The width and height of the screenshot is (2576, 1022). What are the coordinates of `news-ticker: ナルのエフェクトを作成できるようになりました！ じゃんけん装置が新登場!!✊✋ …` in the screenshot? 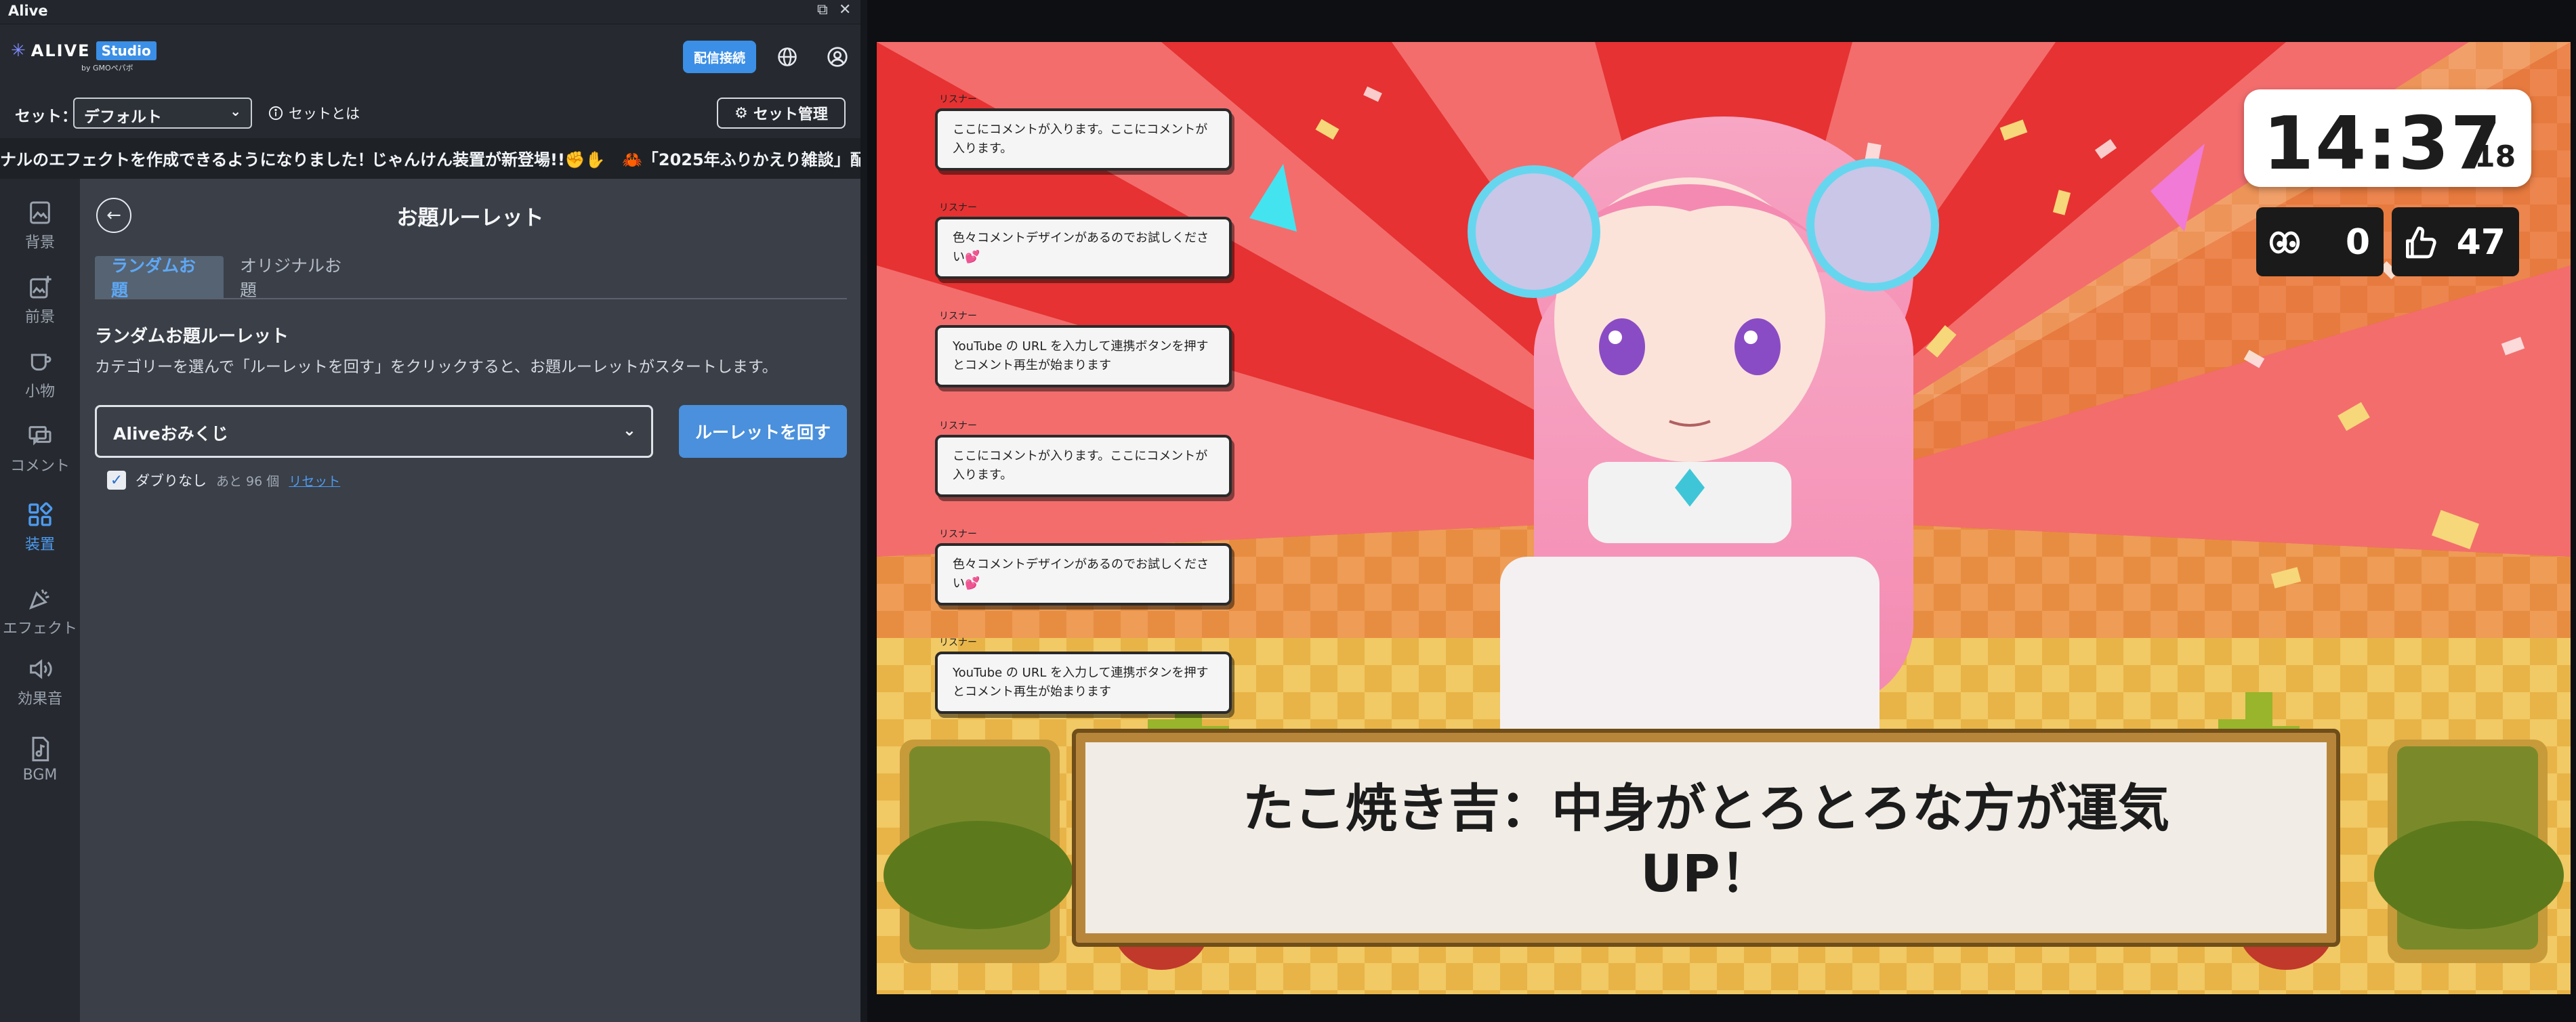 It's located at (430, 158).